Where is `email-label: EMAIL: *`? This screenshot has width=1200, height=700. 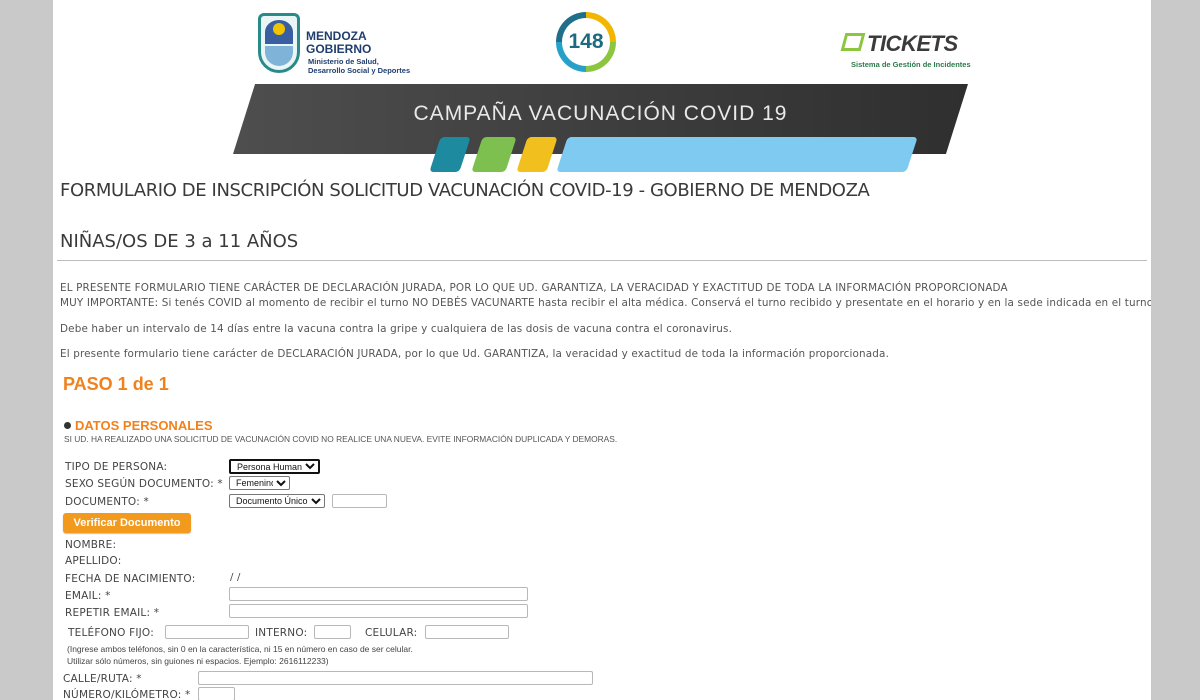
email-label: EMAIL: * is located at coordinates (88, 596).